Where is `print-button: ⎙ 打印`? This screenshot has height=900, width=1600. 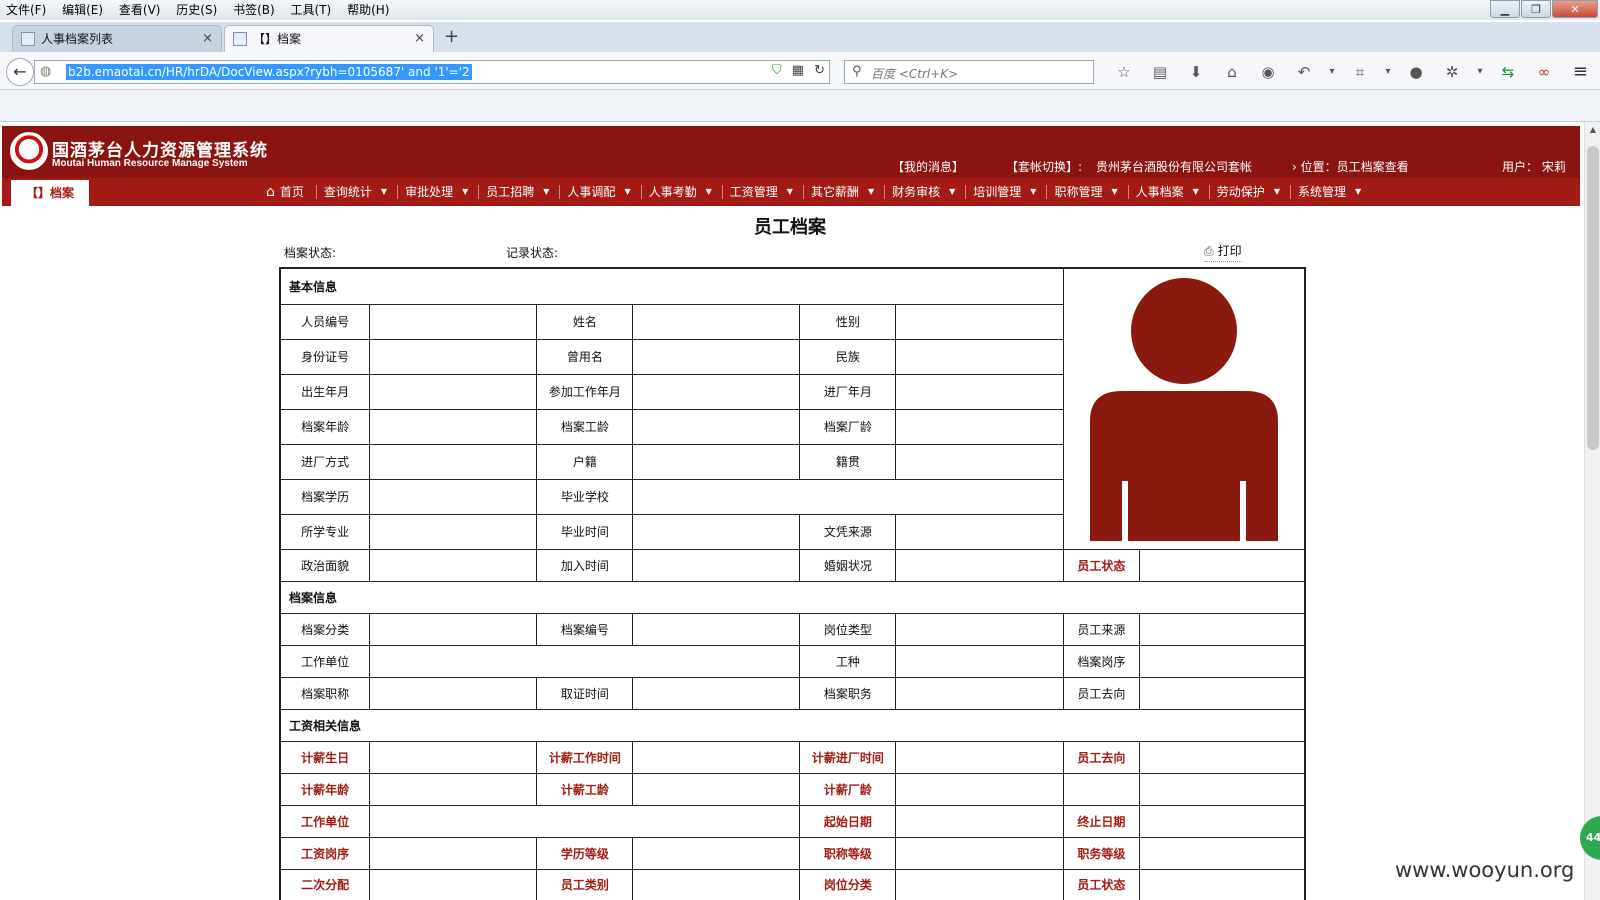 print-button: ⎙ 打印 is located at coordinates (1223, 252).